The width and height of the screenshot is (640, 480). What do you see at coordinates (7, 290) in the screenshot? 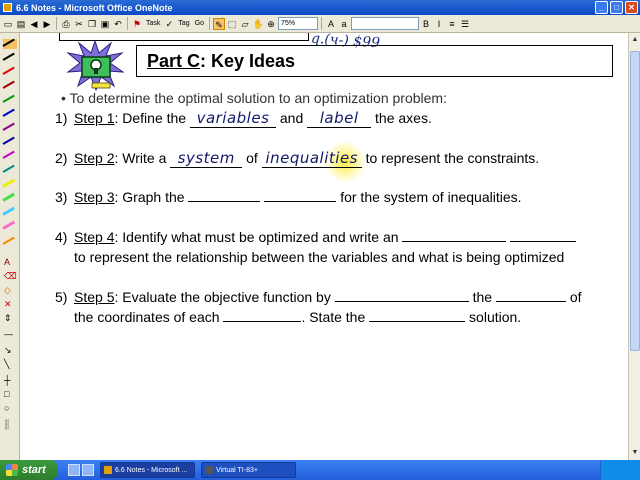
I see `shape-tool-icon: ◇` at bounding box center [7, 290].